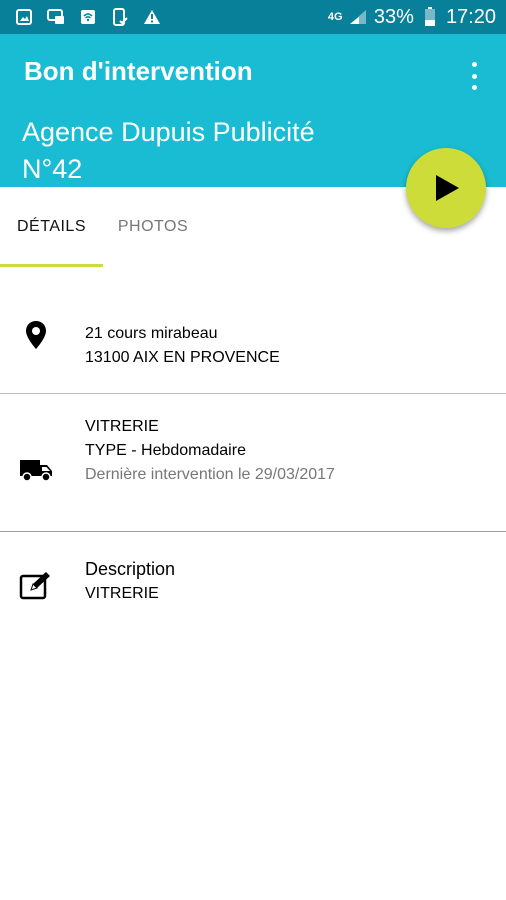 The width and height of the screenshot is (506, 900). I want to click on description-section: Description VITRERIE, so click(253, 592).